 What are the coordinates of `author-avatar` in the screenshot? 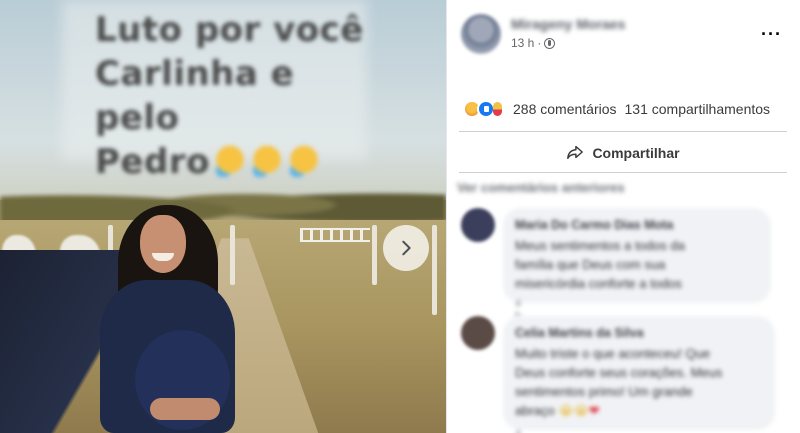 It's located at (481, 34).